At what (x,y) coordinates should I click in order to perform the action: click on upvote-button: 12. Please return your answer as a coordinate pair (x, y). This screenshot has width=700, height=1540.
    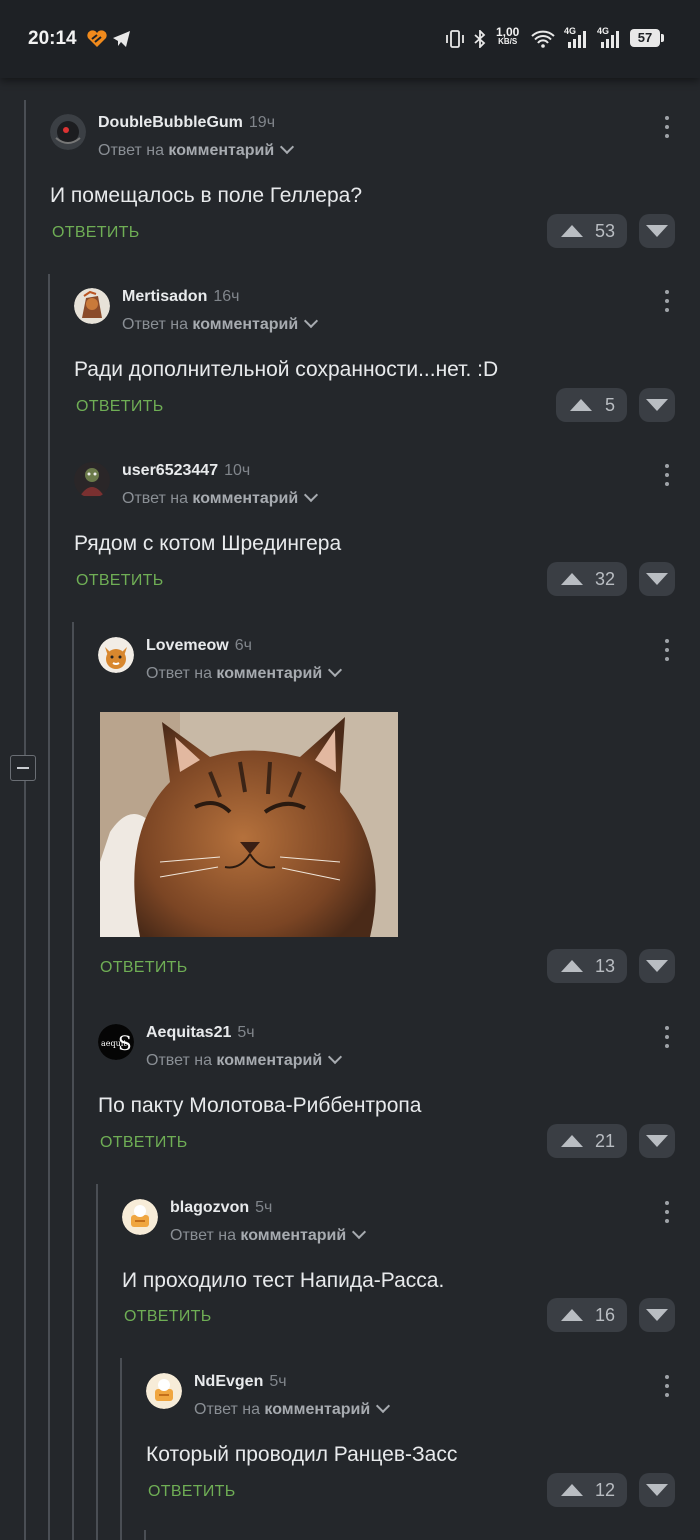
    Looking at the image, I should click on (587, 1490).